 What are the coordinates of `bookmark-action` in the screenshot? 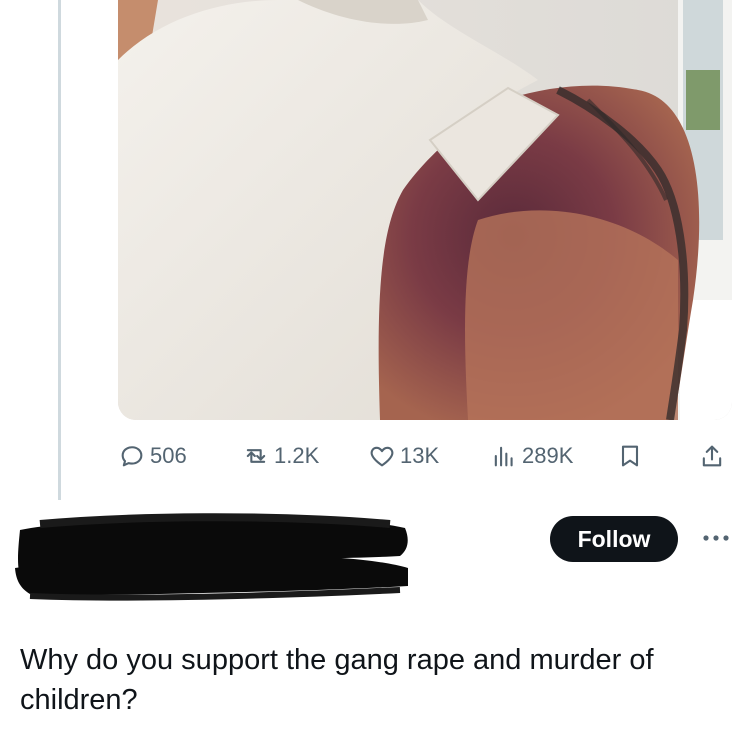 It's located at (630, 456).